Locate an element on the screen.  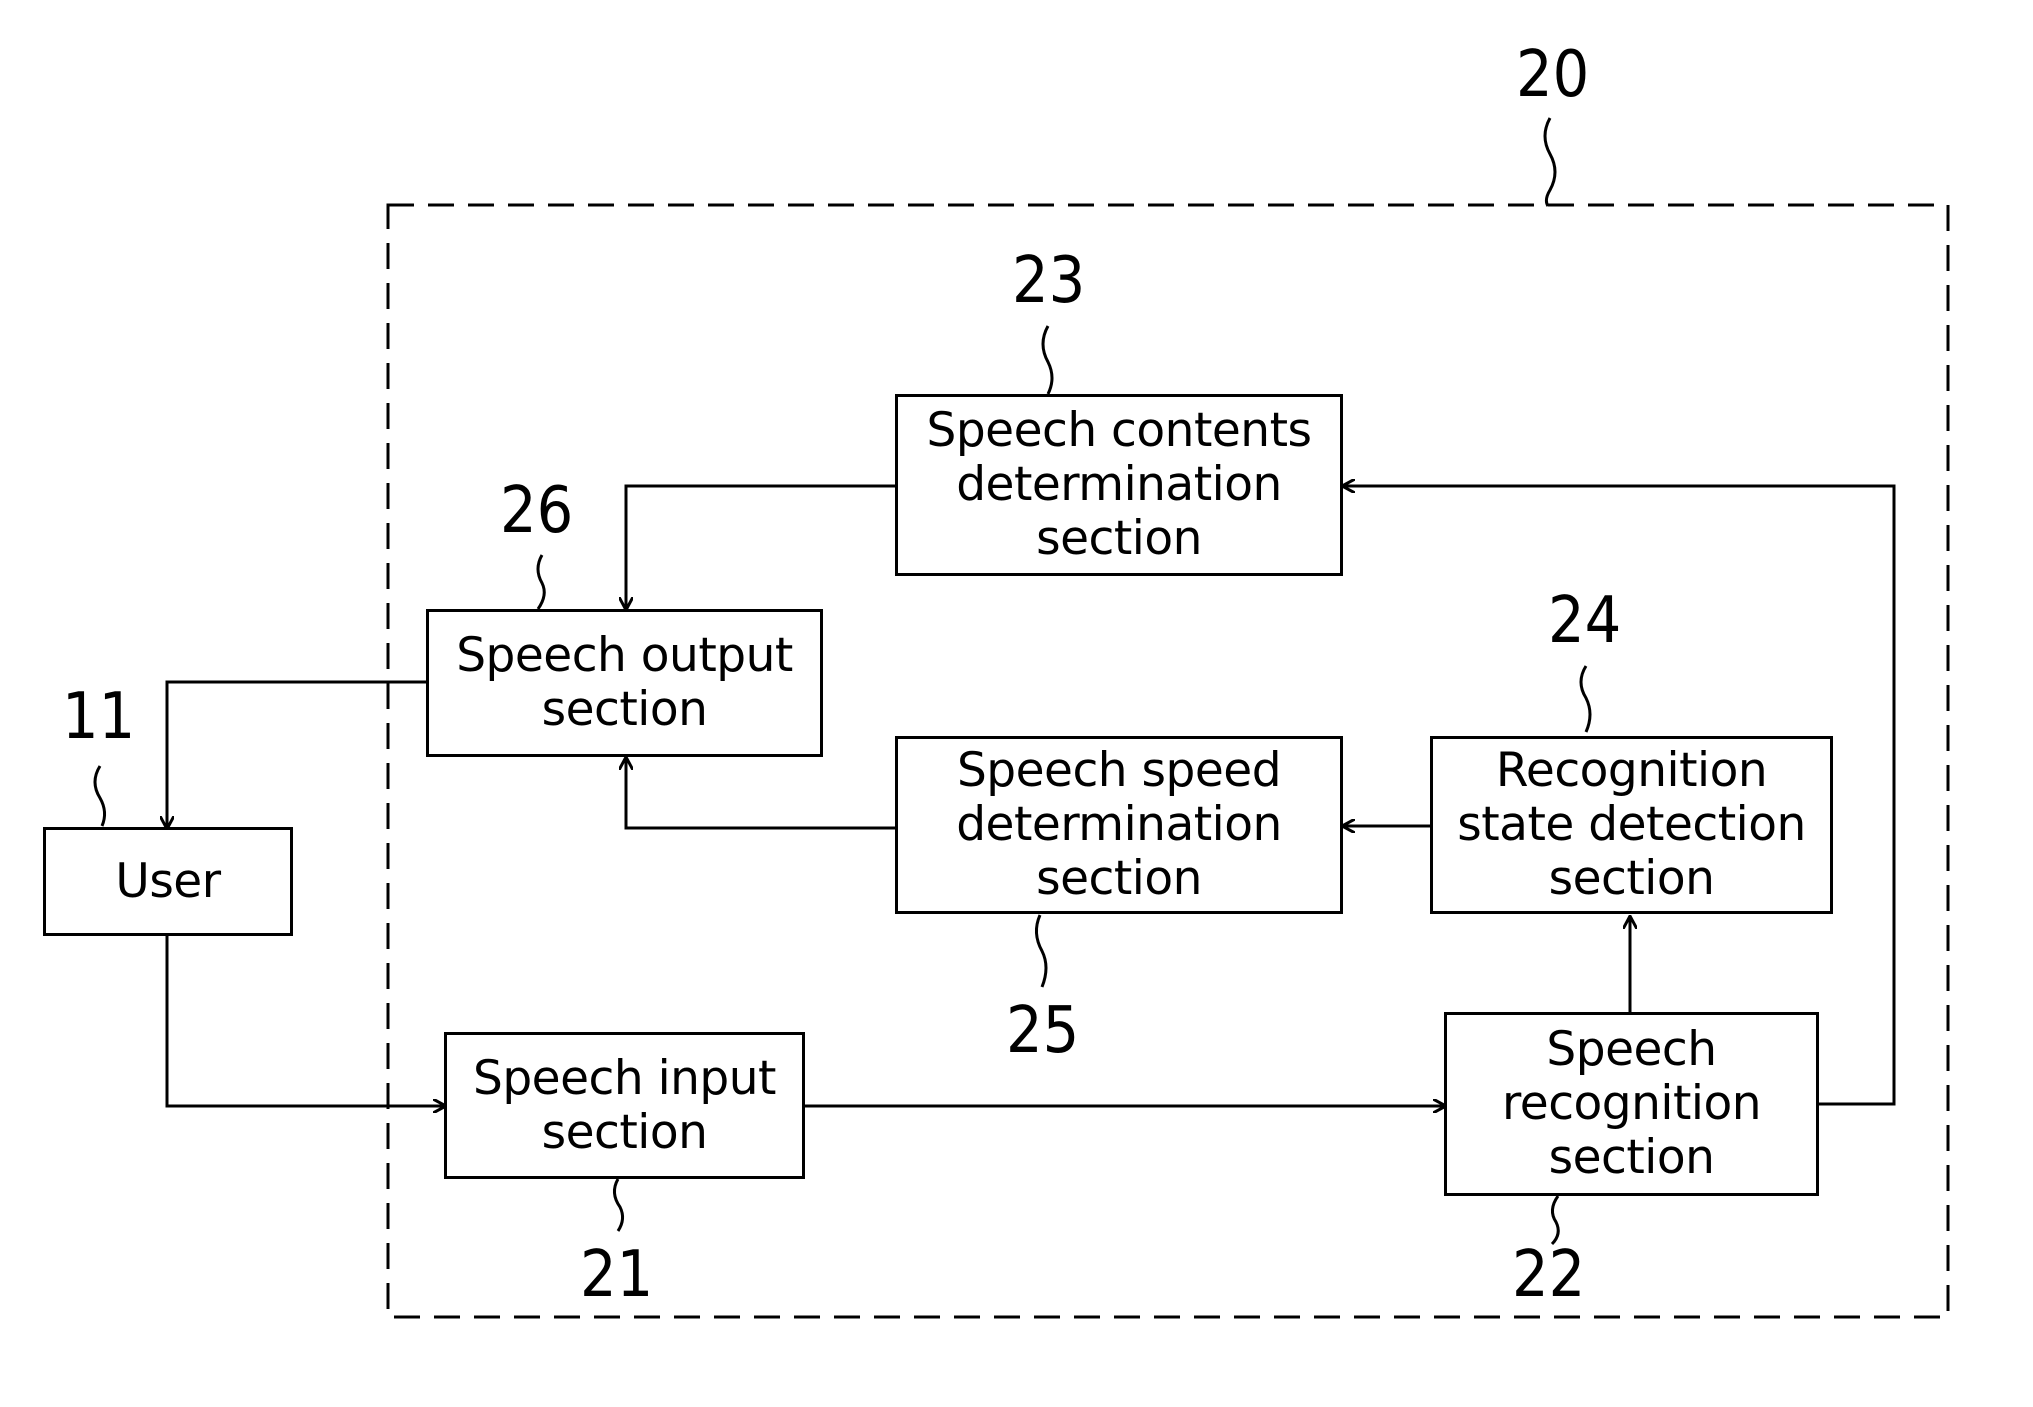
edge-contents-to-output is located at coordinates (760, 547).